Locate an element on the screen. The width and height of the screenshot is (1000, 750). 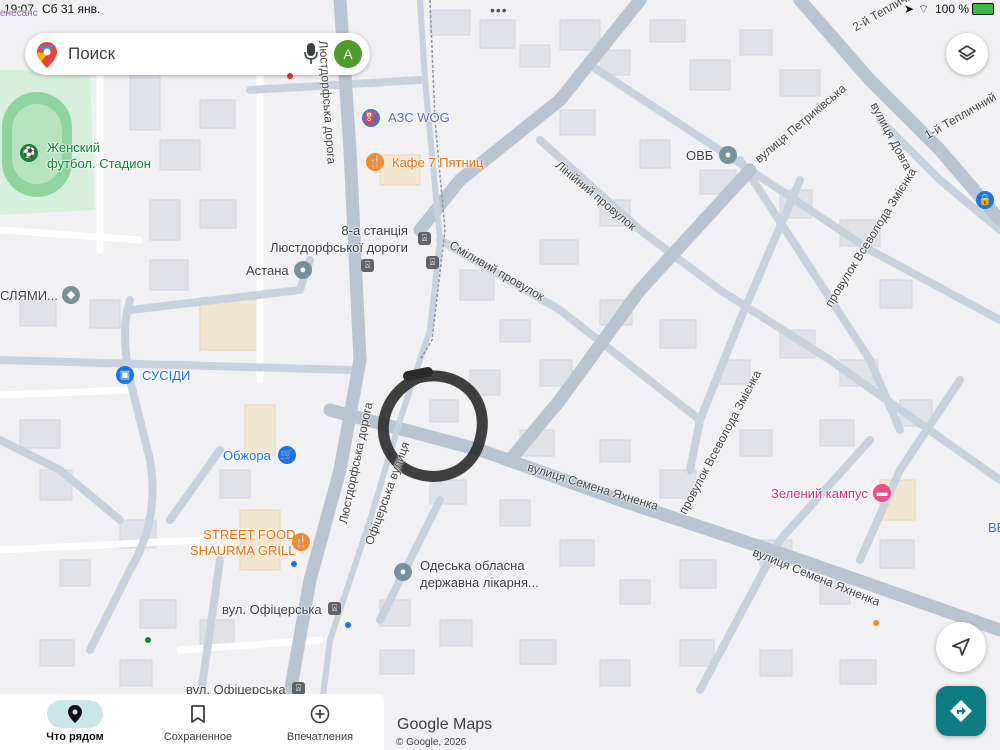
directions-button is located at coordinates (961, 711).